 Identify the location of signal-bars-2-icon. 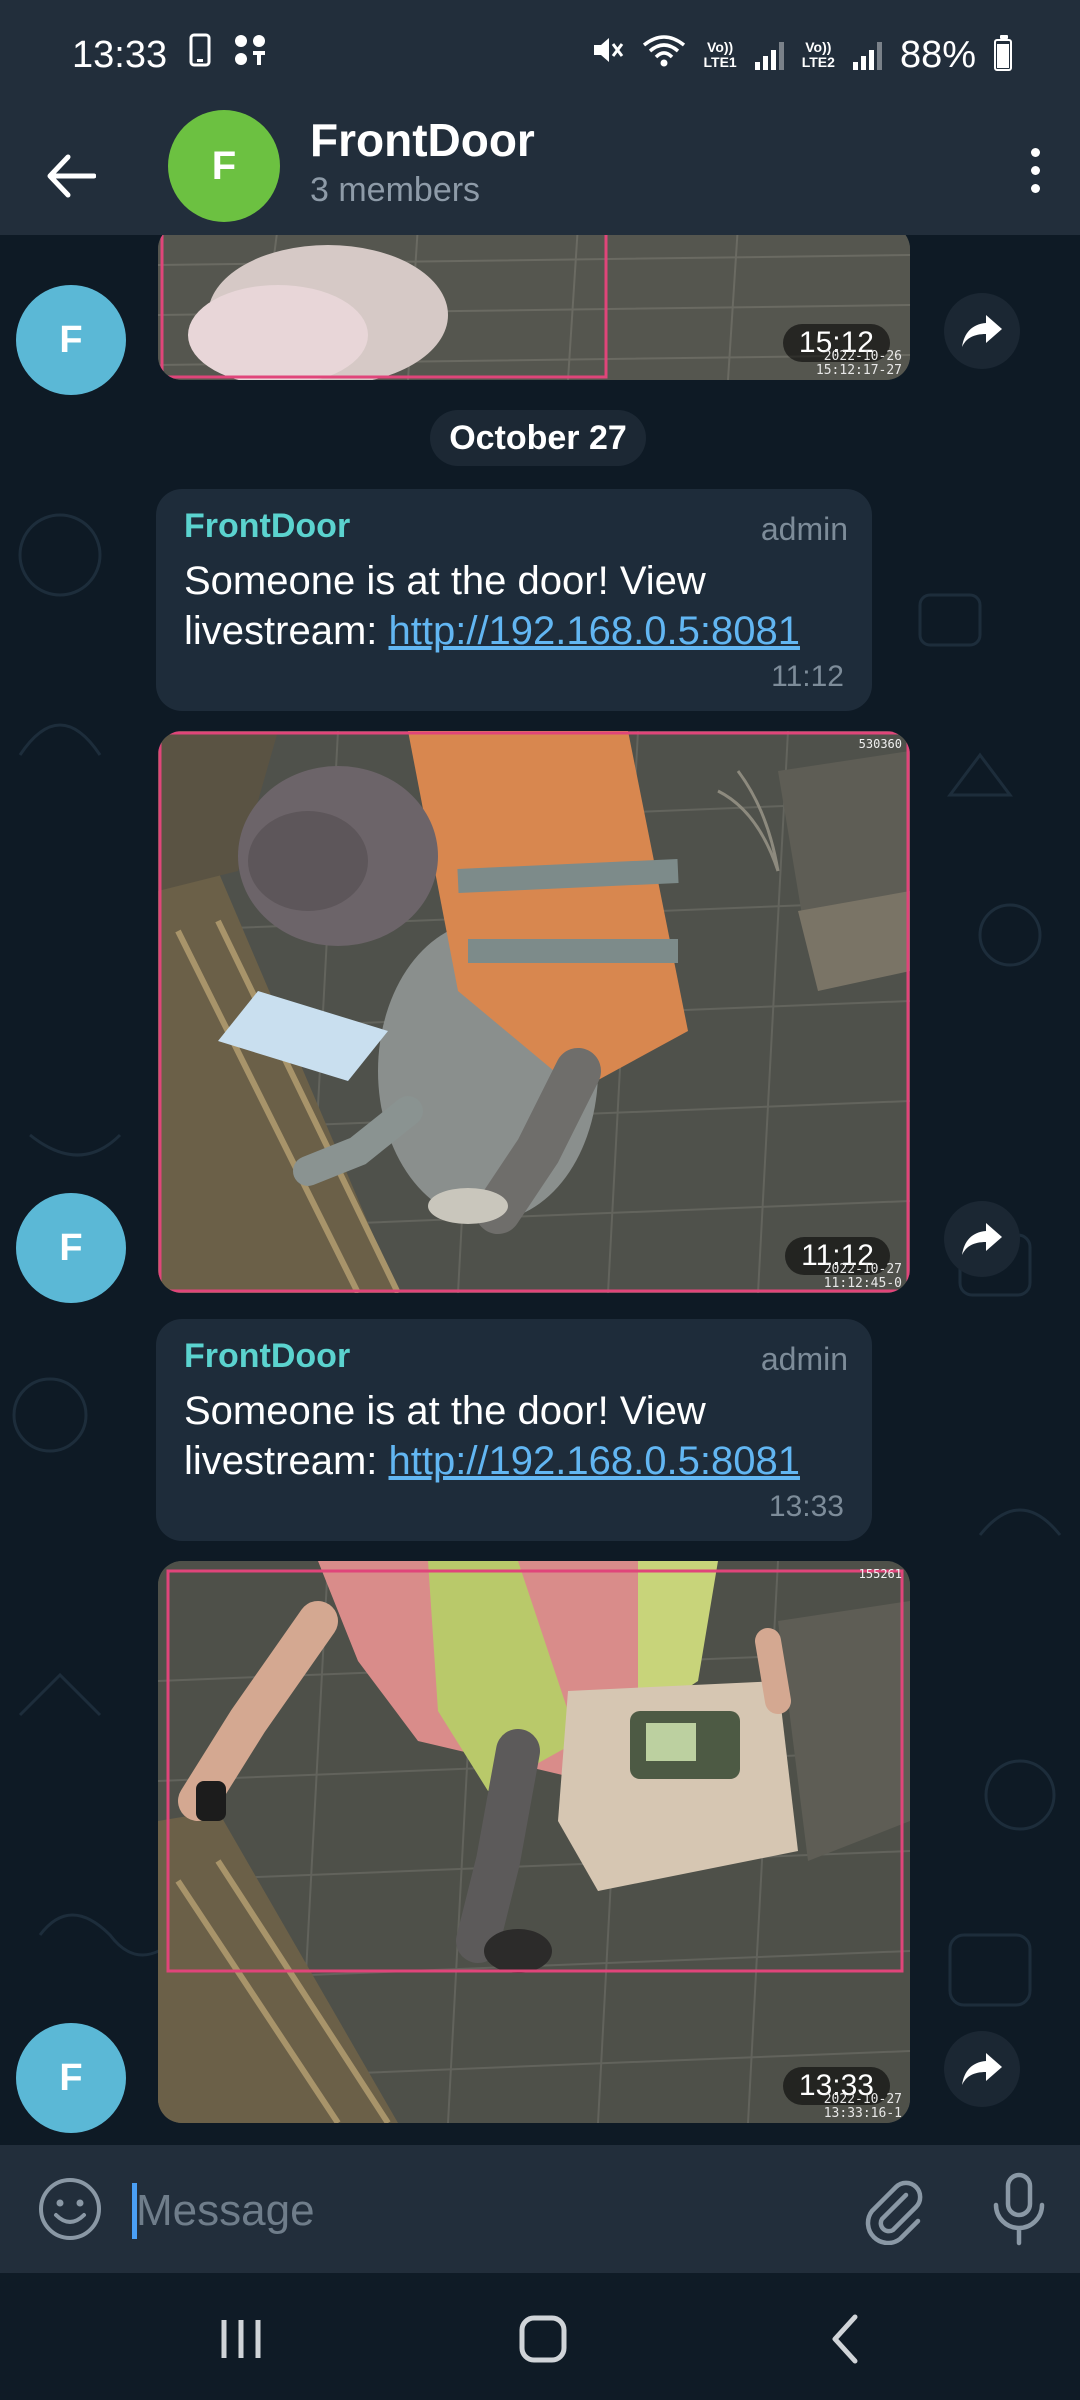
(867, 55).